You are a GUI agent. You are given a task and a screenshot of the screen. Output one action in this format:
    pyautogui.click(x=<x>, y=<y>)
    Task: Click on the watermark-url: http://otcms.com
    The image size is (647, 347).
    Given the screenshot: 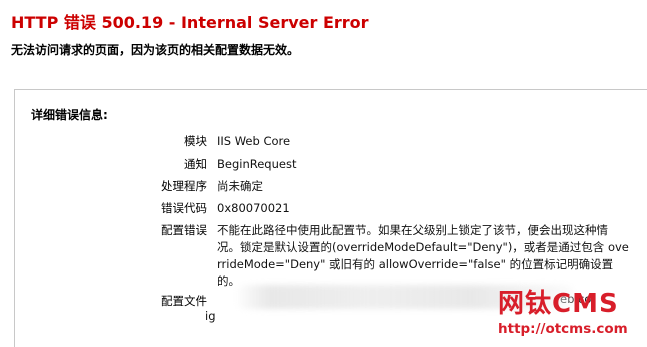 What is the action you would take?
    pyautogui.click(x=563, y=329)
    